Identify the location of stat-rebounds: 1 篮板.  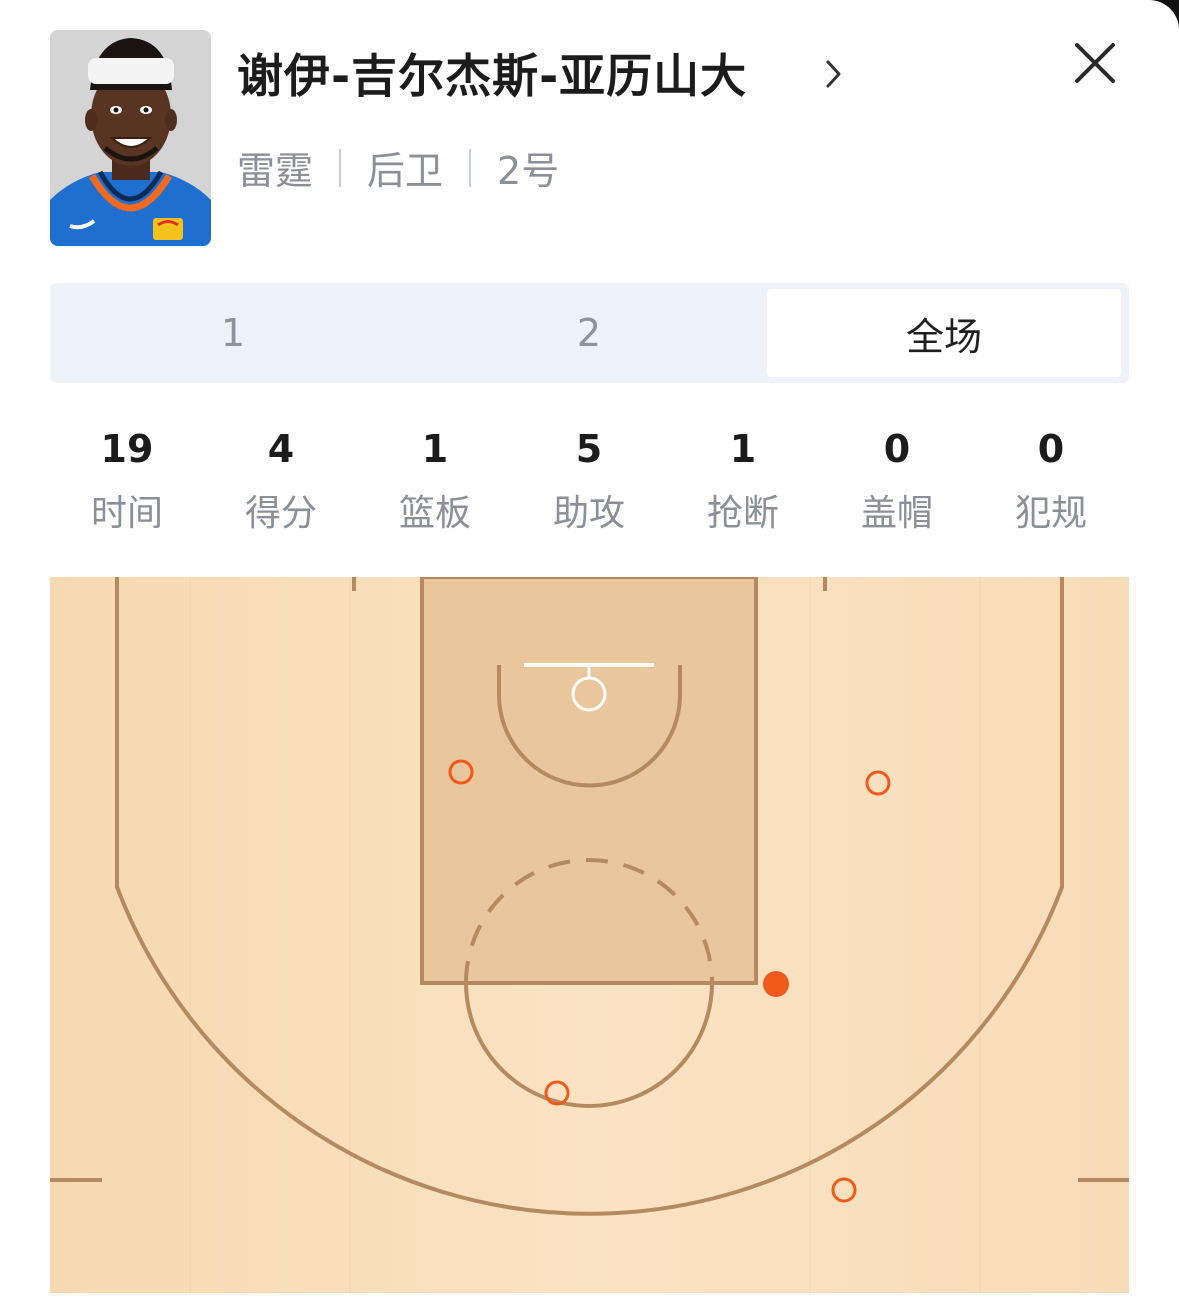
(435, 478).